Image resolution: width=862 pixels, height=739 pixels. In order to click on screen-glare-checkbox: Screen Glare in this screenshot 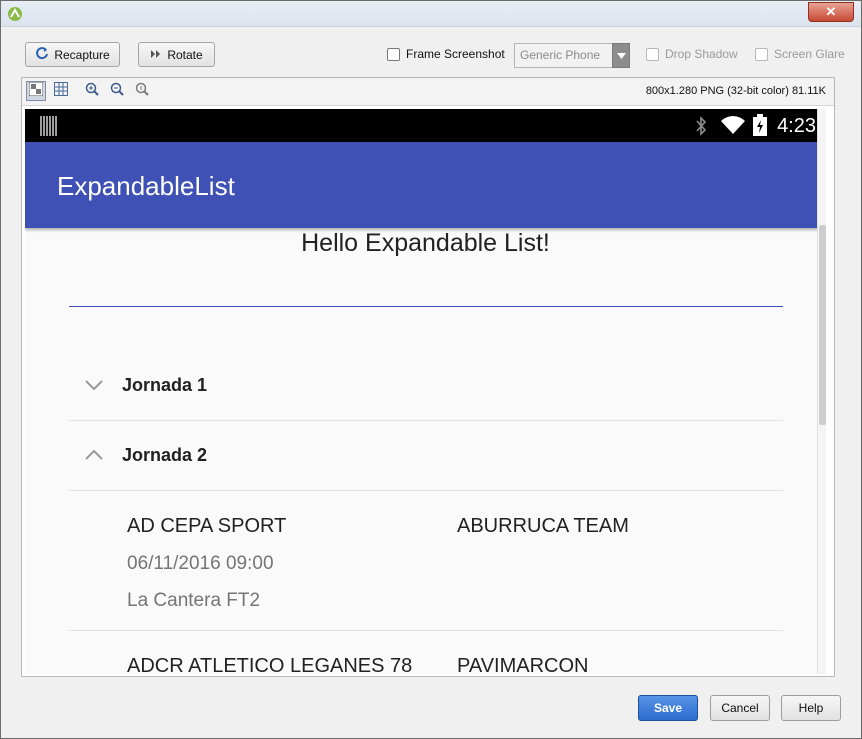, I will do `click(800, 54)`.